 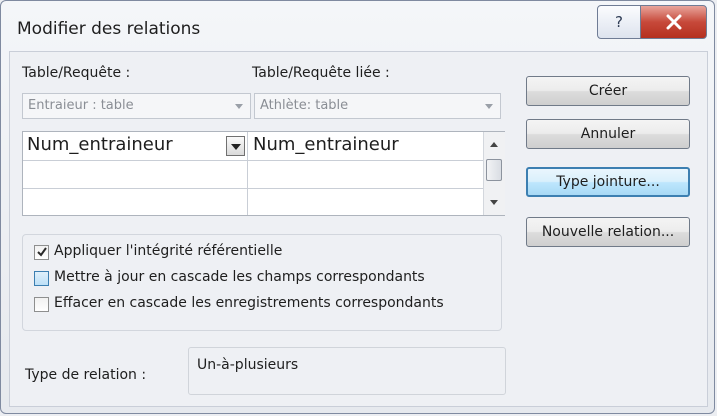 I want to click on help-button: ?, so click(x=619, y=22).